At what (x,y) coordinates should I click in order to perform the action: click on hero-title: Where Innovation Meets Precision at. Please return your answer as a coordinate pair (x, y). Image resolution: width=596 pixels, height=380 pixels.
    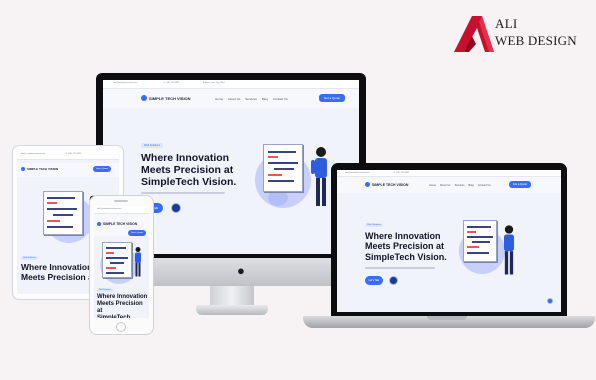
    Looking at the image, I should click on (58, 272).